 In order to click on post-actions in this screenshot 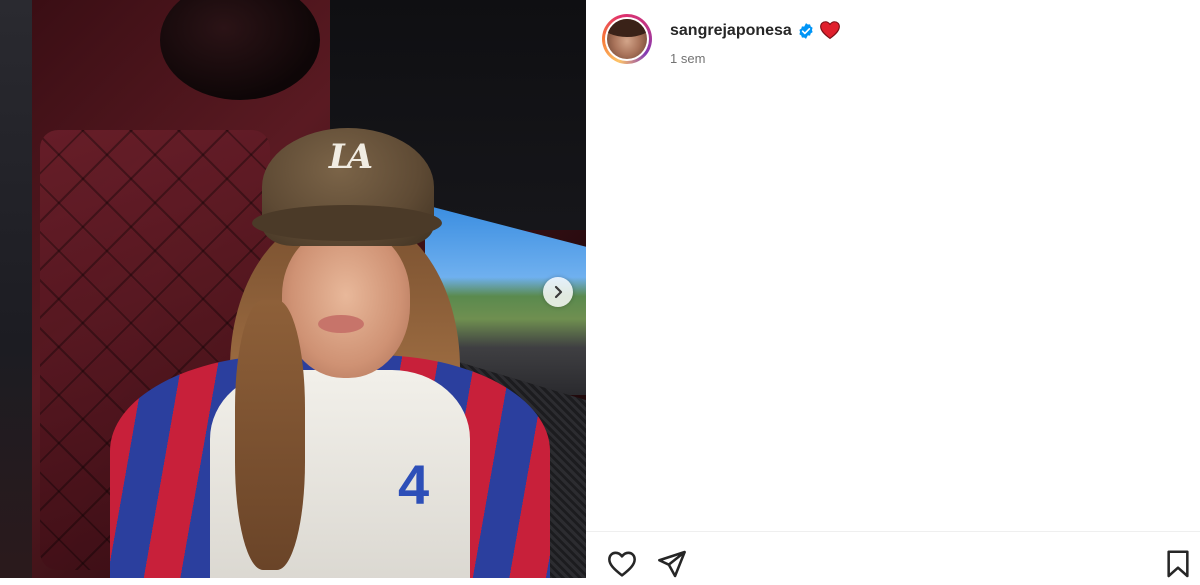, I will do `click(893, 555)`.